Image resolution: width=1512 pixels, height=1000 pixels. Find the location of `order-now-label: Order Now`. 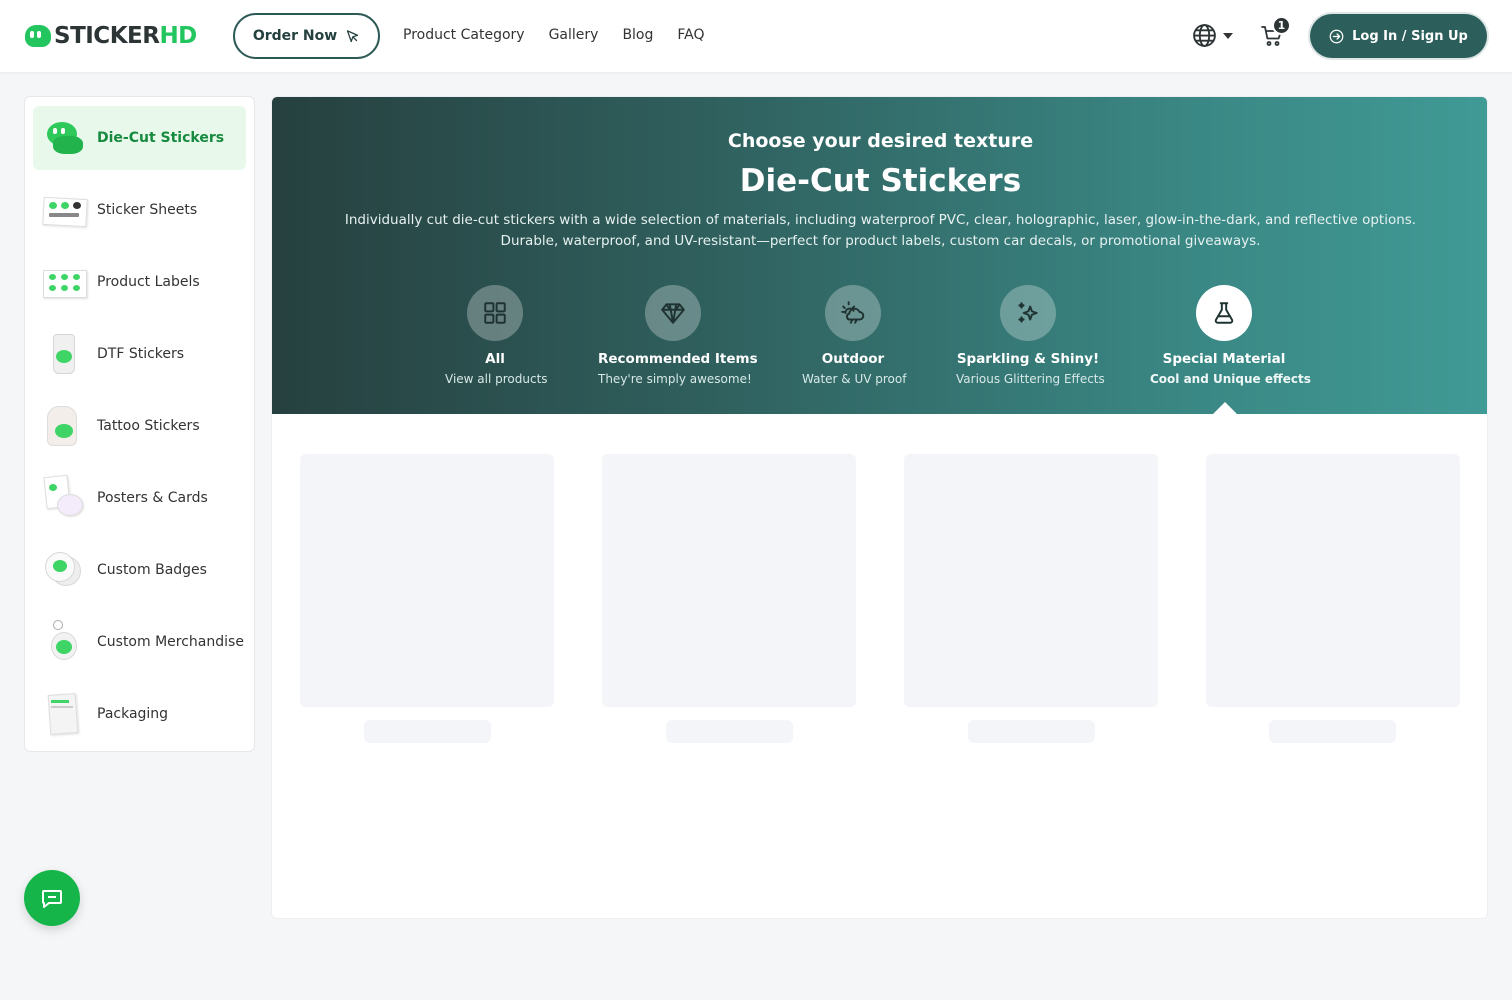

order-now-label: Order Now is located at coordinates (295, 36).